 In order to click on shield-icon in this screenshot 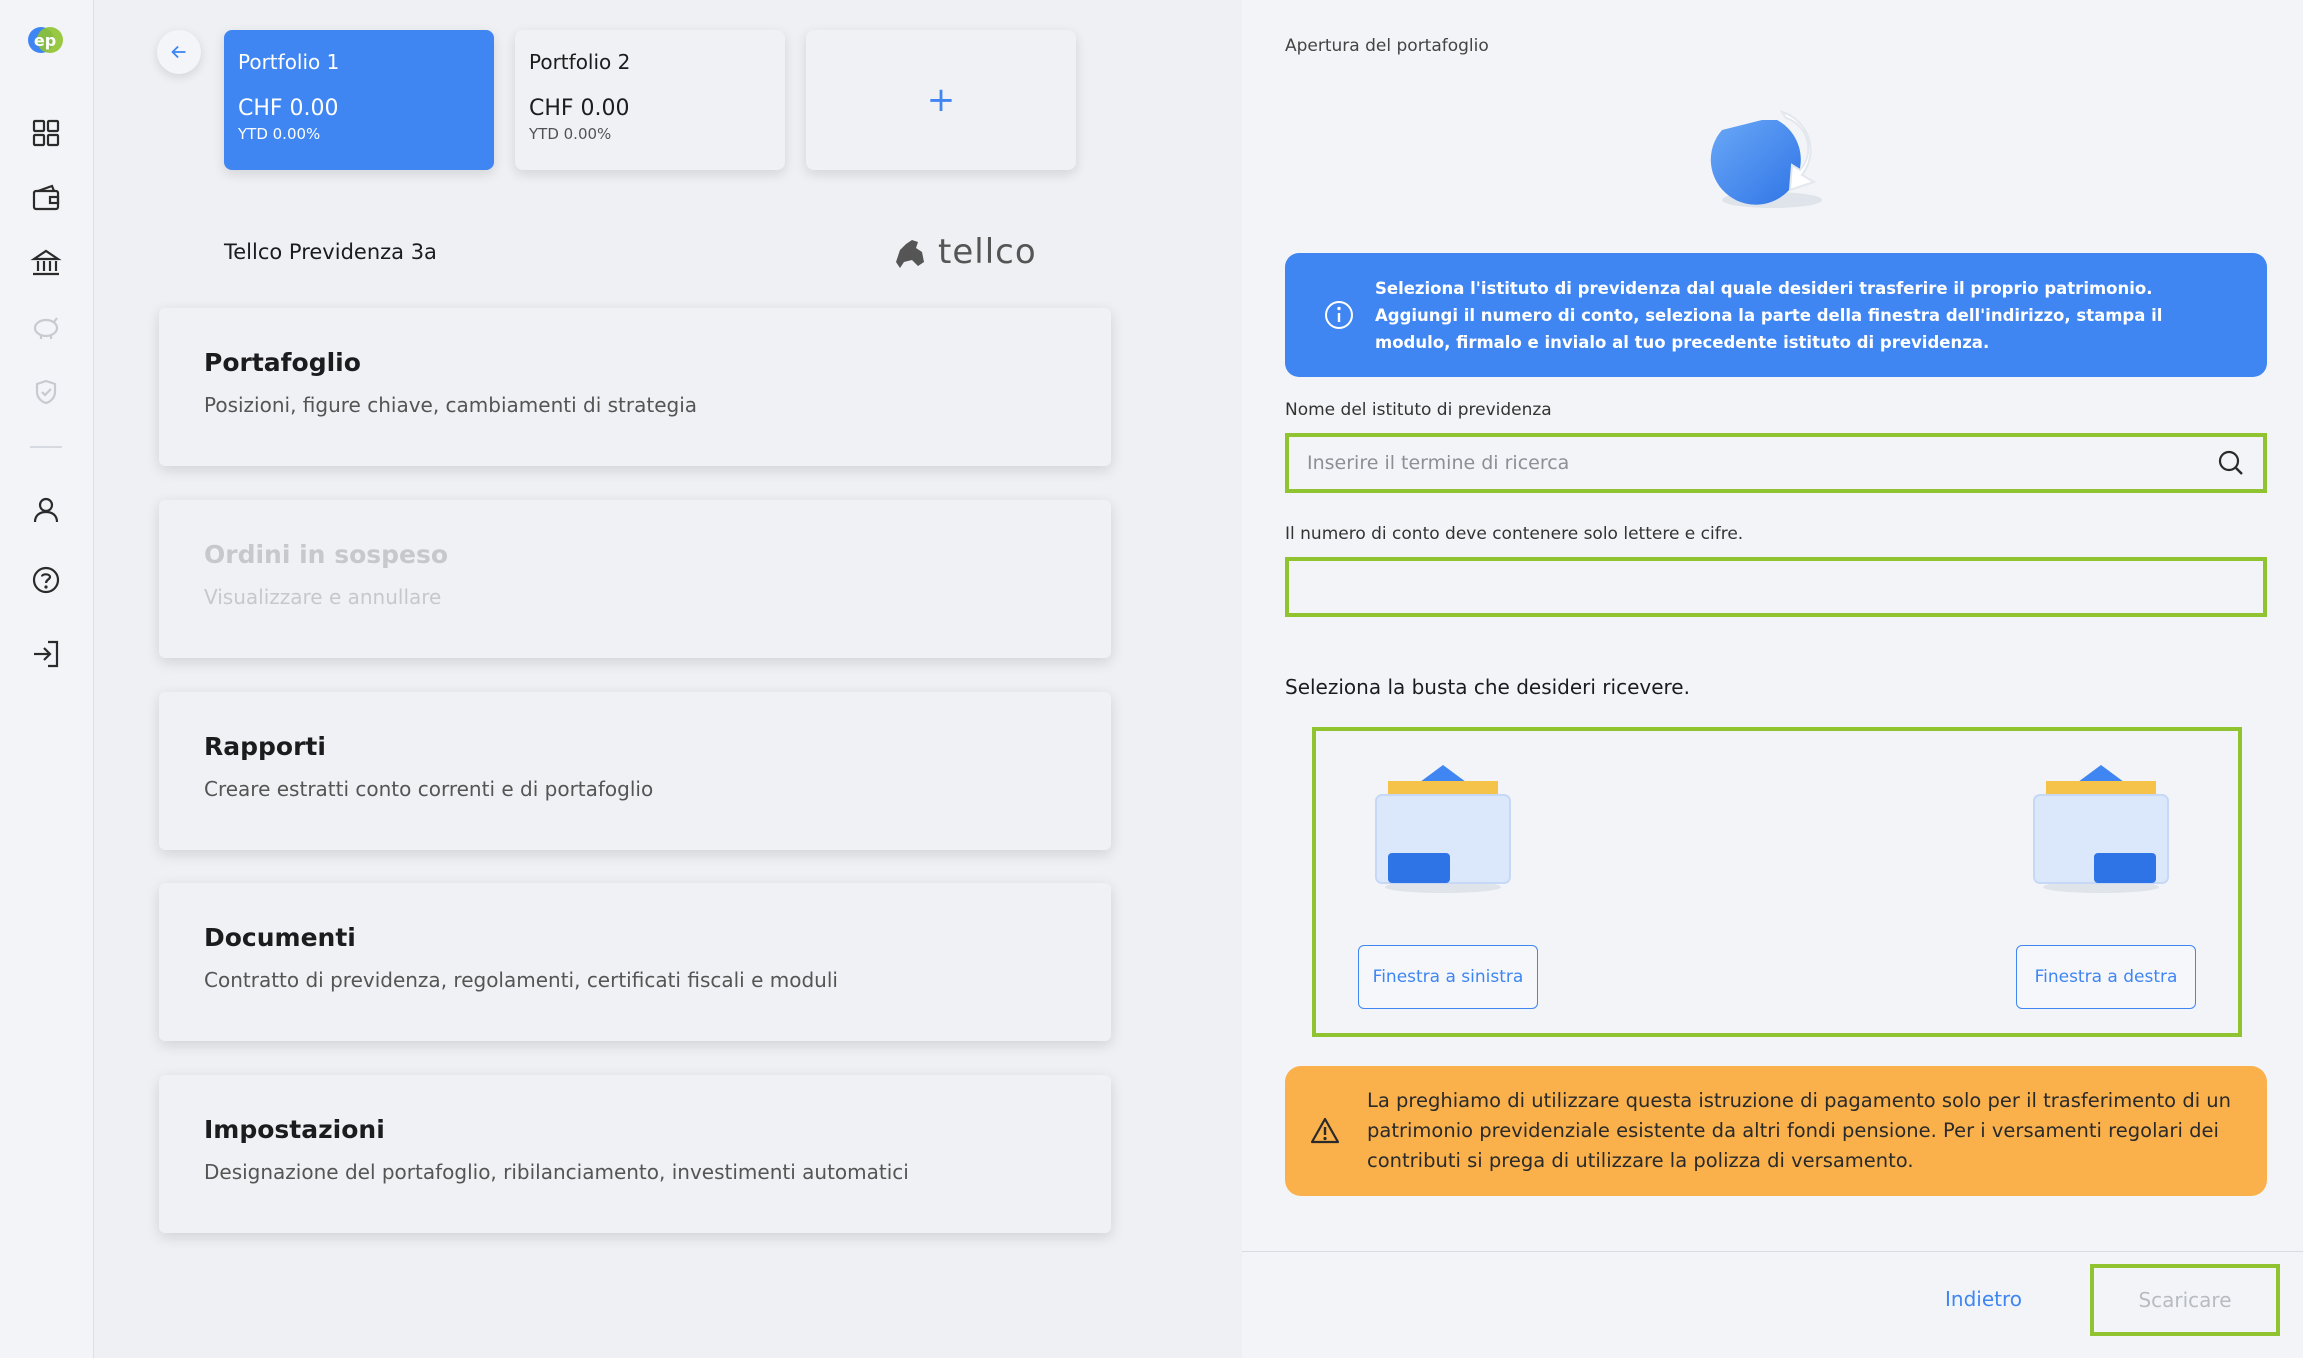, I will do `click(46, 392)`.